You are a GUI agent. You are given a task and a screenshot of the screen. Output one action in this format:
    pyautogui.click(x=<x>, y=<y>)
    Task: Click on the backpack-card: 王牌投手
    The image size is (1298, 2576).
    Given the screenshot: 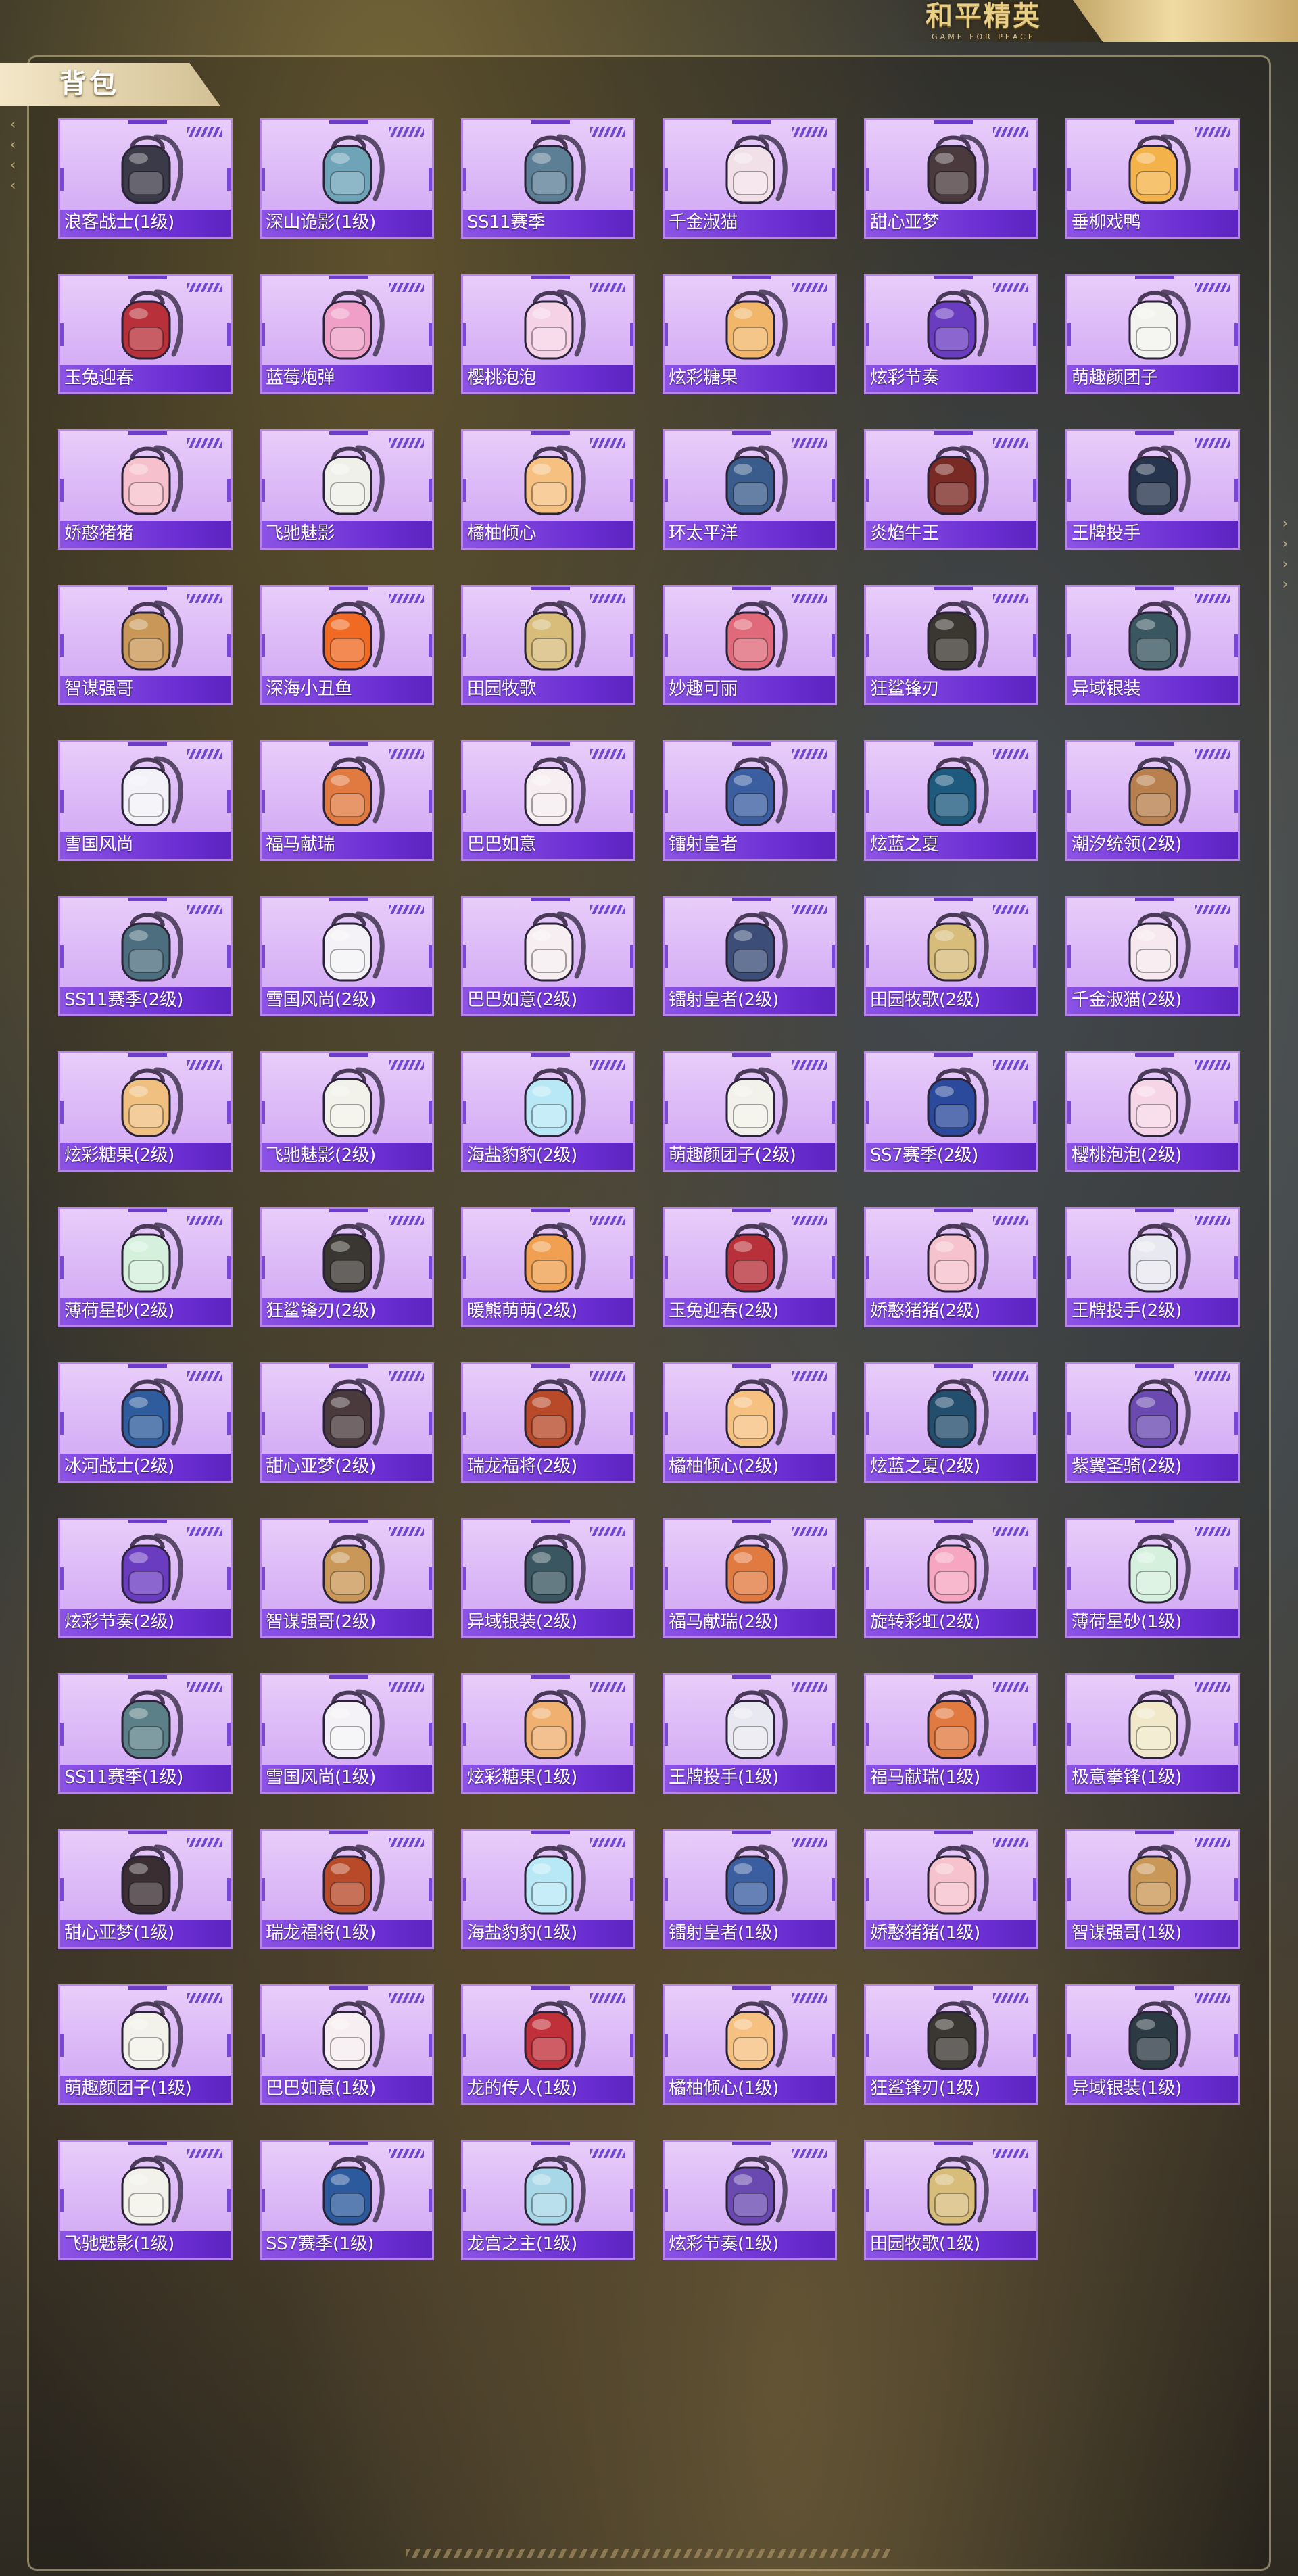 What is the action you would take?
    pyautogui.click(x=1152, y=489)
    